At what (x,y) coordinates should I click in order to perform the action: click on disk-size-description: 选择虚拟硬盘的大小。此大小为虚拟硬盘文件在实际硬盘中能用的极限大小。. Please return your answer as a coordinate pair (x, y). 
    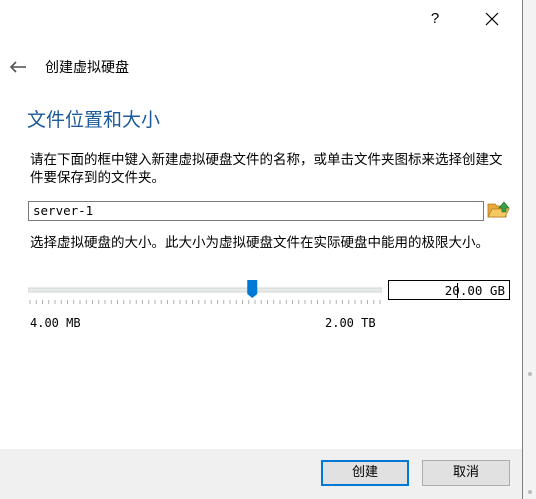
    Looking at the image, I should click on (259, 243).